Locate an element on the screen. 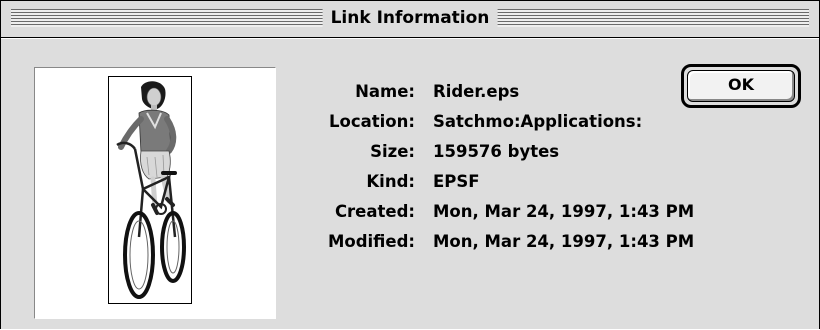  name-label: Name: is located at coordinates (385, 91).